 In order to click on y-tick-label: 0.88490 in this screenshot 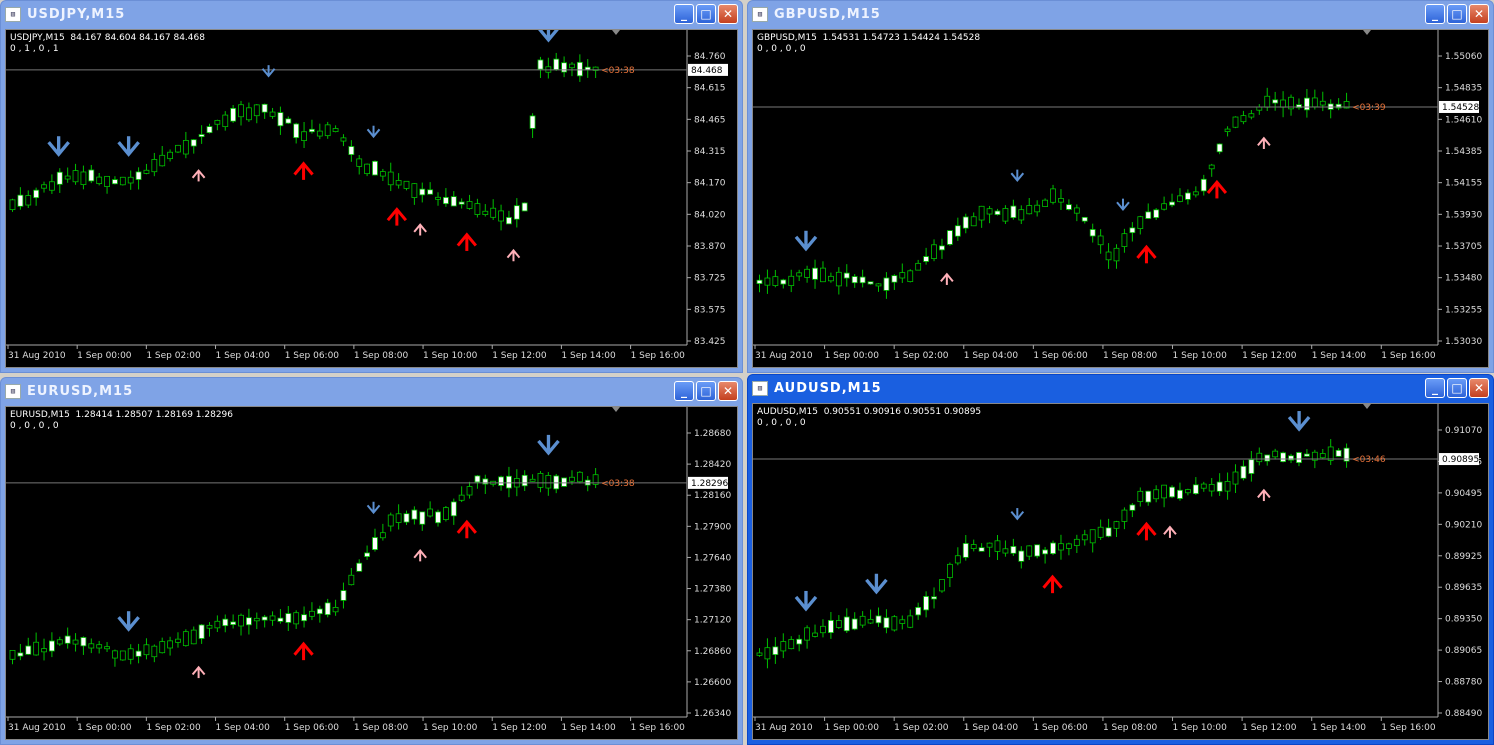, I will do `click(1463, 714)`.